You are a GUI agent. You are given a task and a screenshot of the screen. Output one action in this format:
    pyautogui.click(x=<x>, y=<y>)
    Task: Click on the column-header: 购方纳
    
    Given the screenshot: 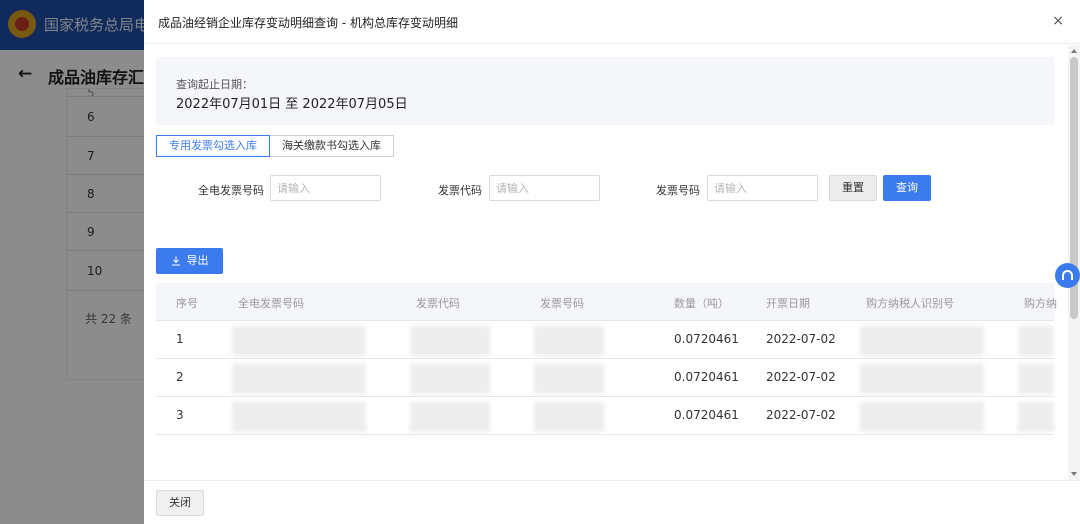 What is the action you would take?
    pyautogui.click(x=1040, y=303)
    